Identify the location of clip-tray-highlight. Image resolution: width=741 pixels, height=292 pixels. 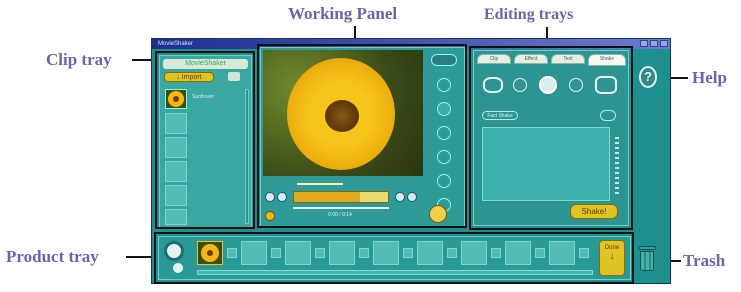
(205, 140).